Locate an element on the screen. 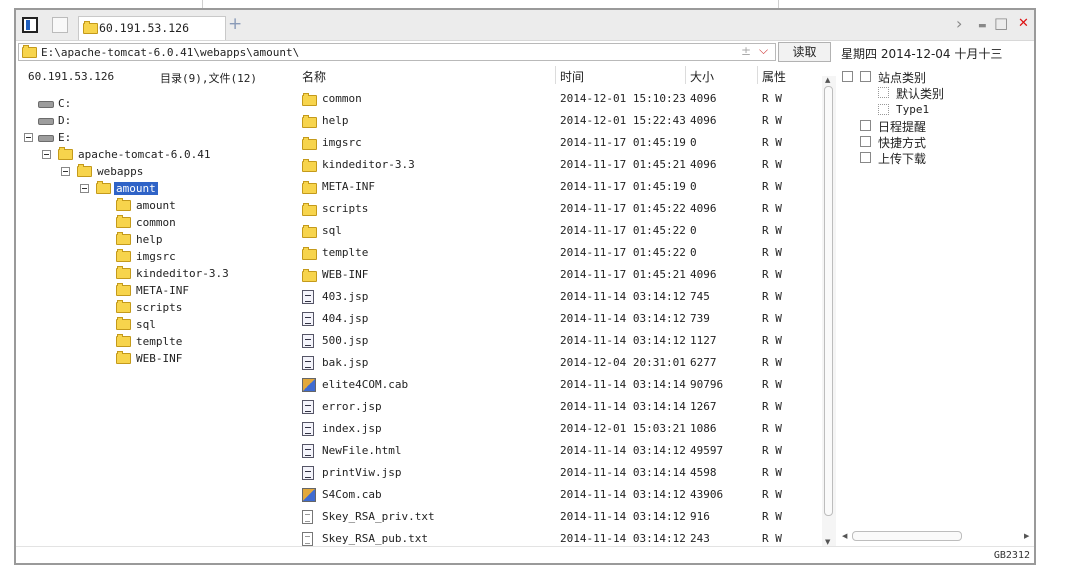 This screenshot has width=1069, height=569. tree-item-amount-selected: amount is located at coordinates (140, 189).